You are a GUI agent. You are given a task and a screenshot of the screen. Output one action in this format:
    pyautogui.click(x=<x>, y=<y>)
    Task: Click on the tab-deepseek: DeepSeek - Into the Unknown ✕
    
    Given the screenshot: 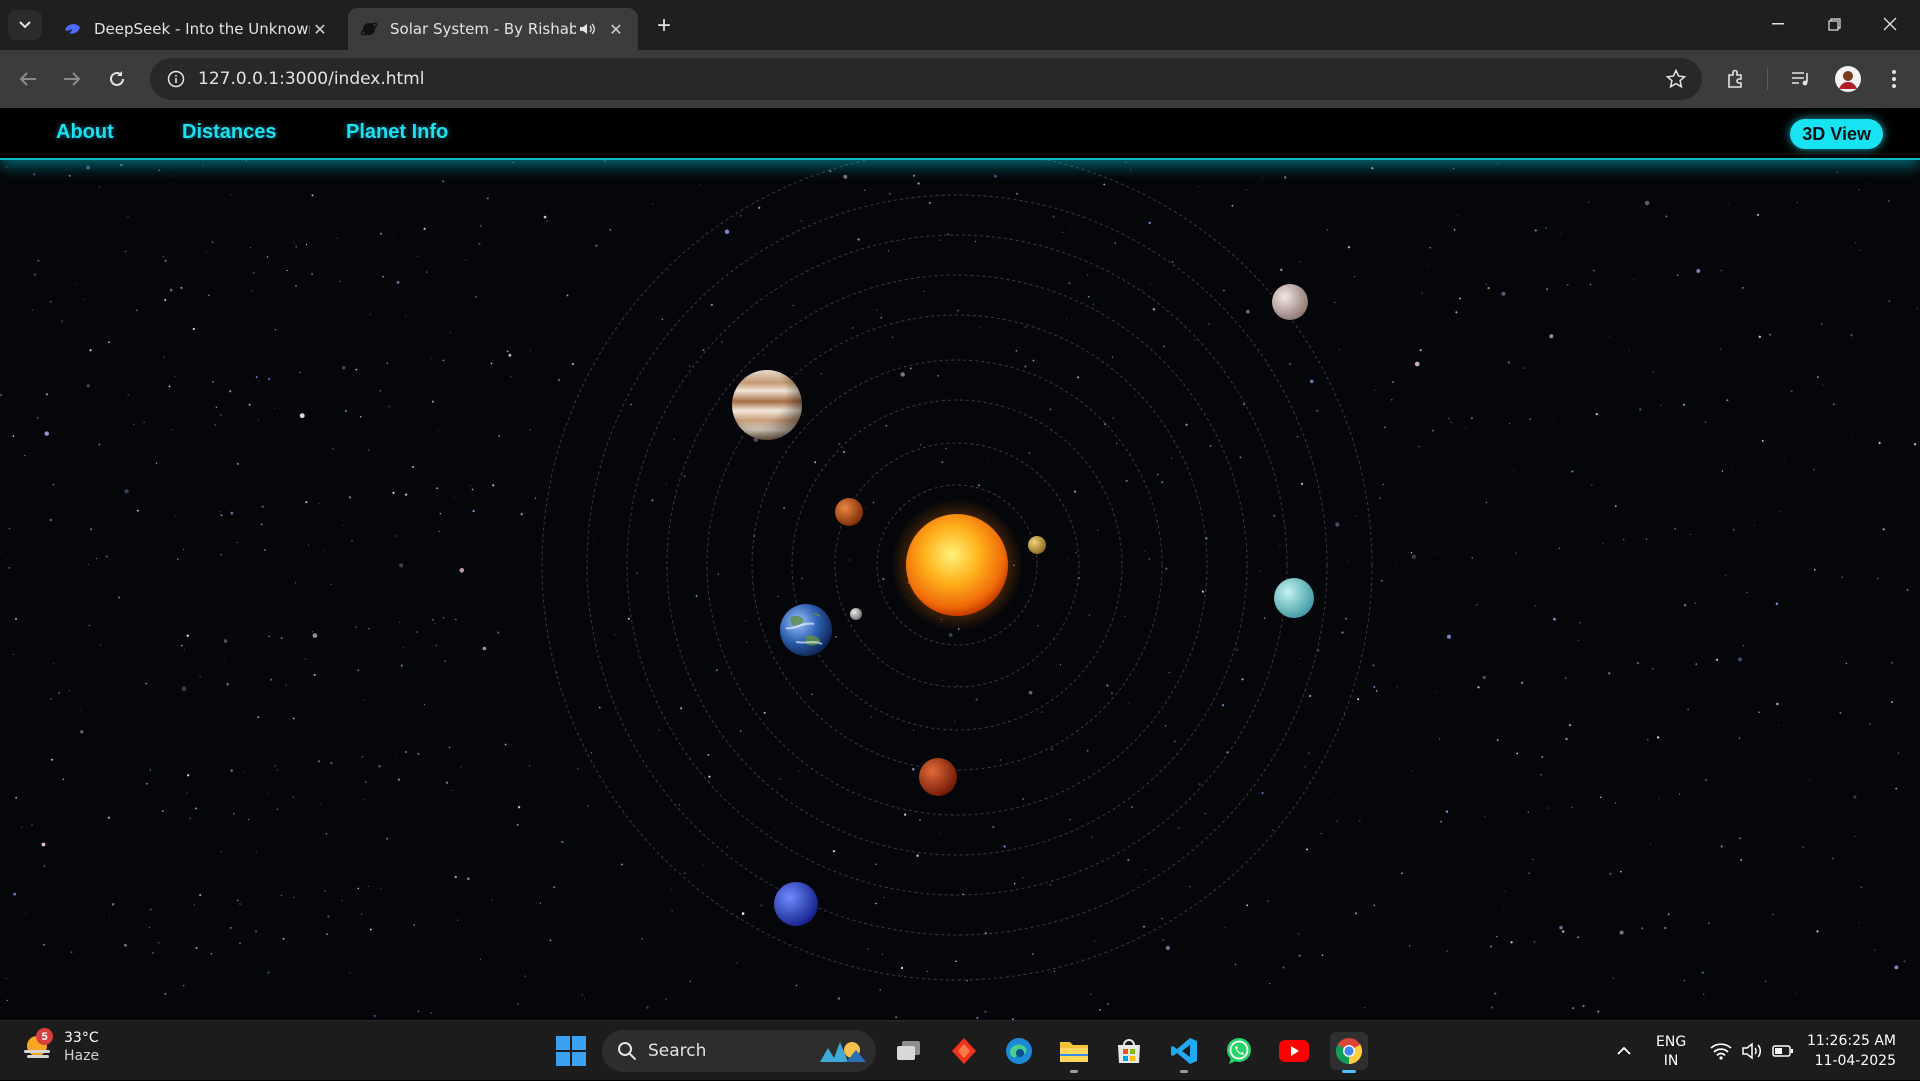 What is the action you would take?
    pyautogui.click(x=197, y=29)
    